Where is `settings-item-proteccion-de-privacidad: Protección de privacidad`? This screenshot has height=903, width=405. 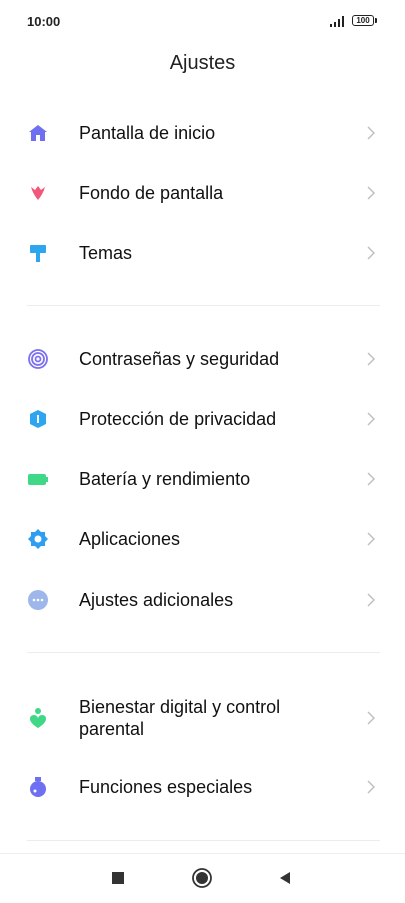
settings-item-proteccion-de-privacidad: Protección de privacidad is located at coordinates (202, 419).